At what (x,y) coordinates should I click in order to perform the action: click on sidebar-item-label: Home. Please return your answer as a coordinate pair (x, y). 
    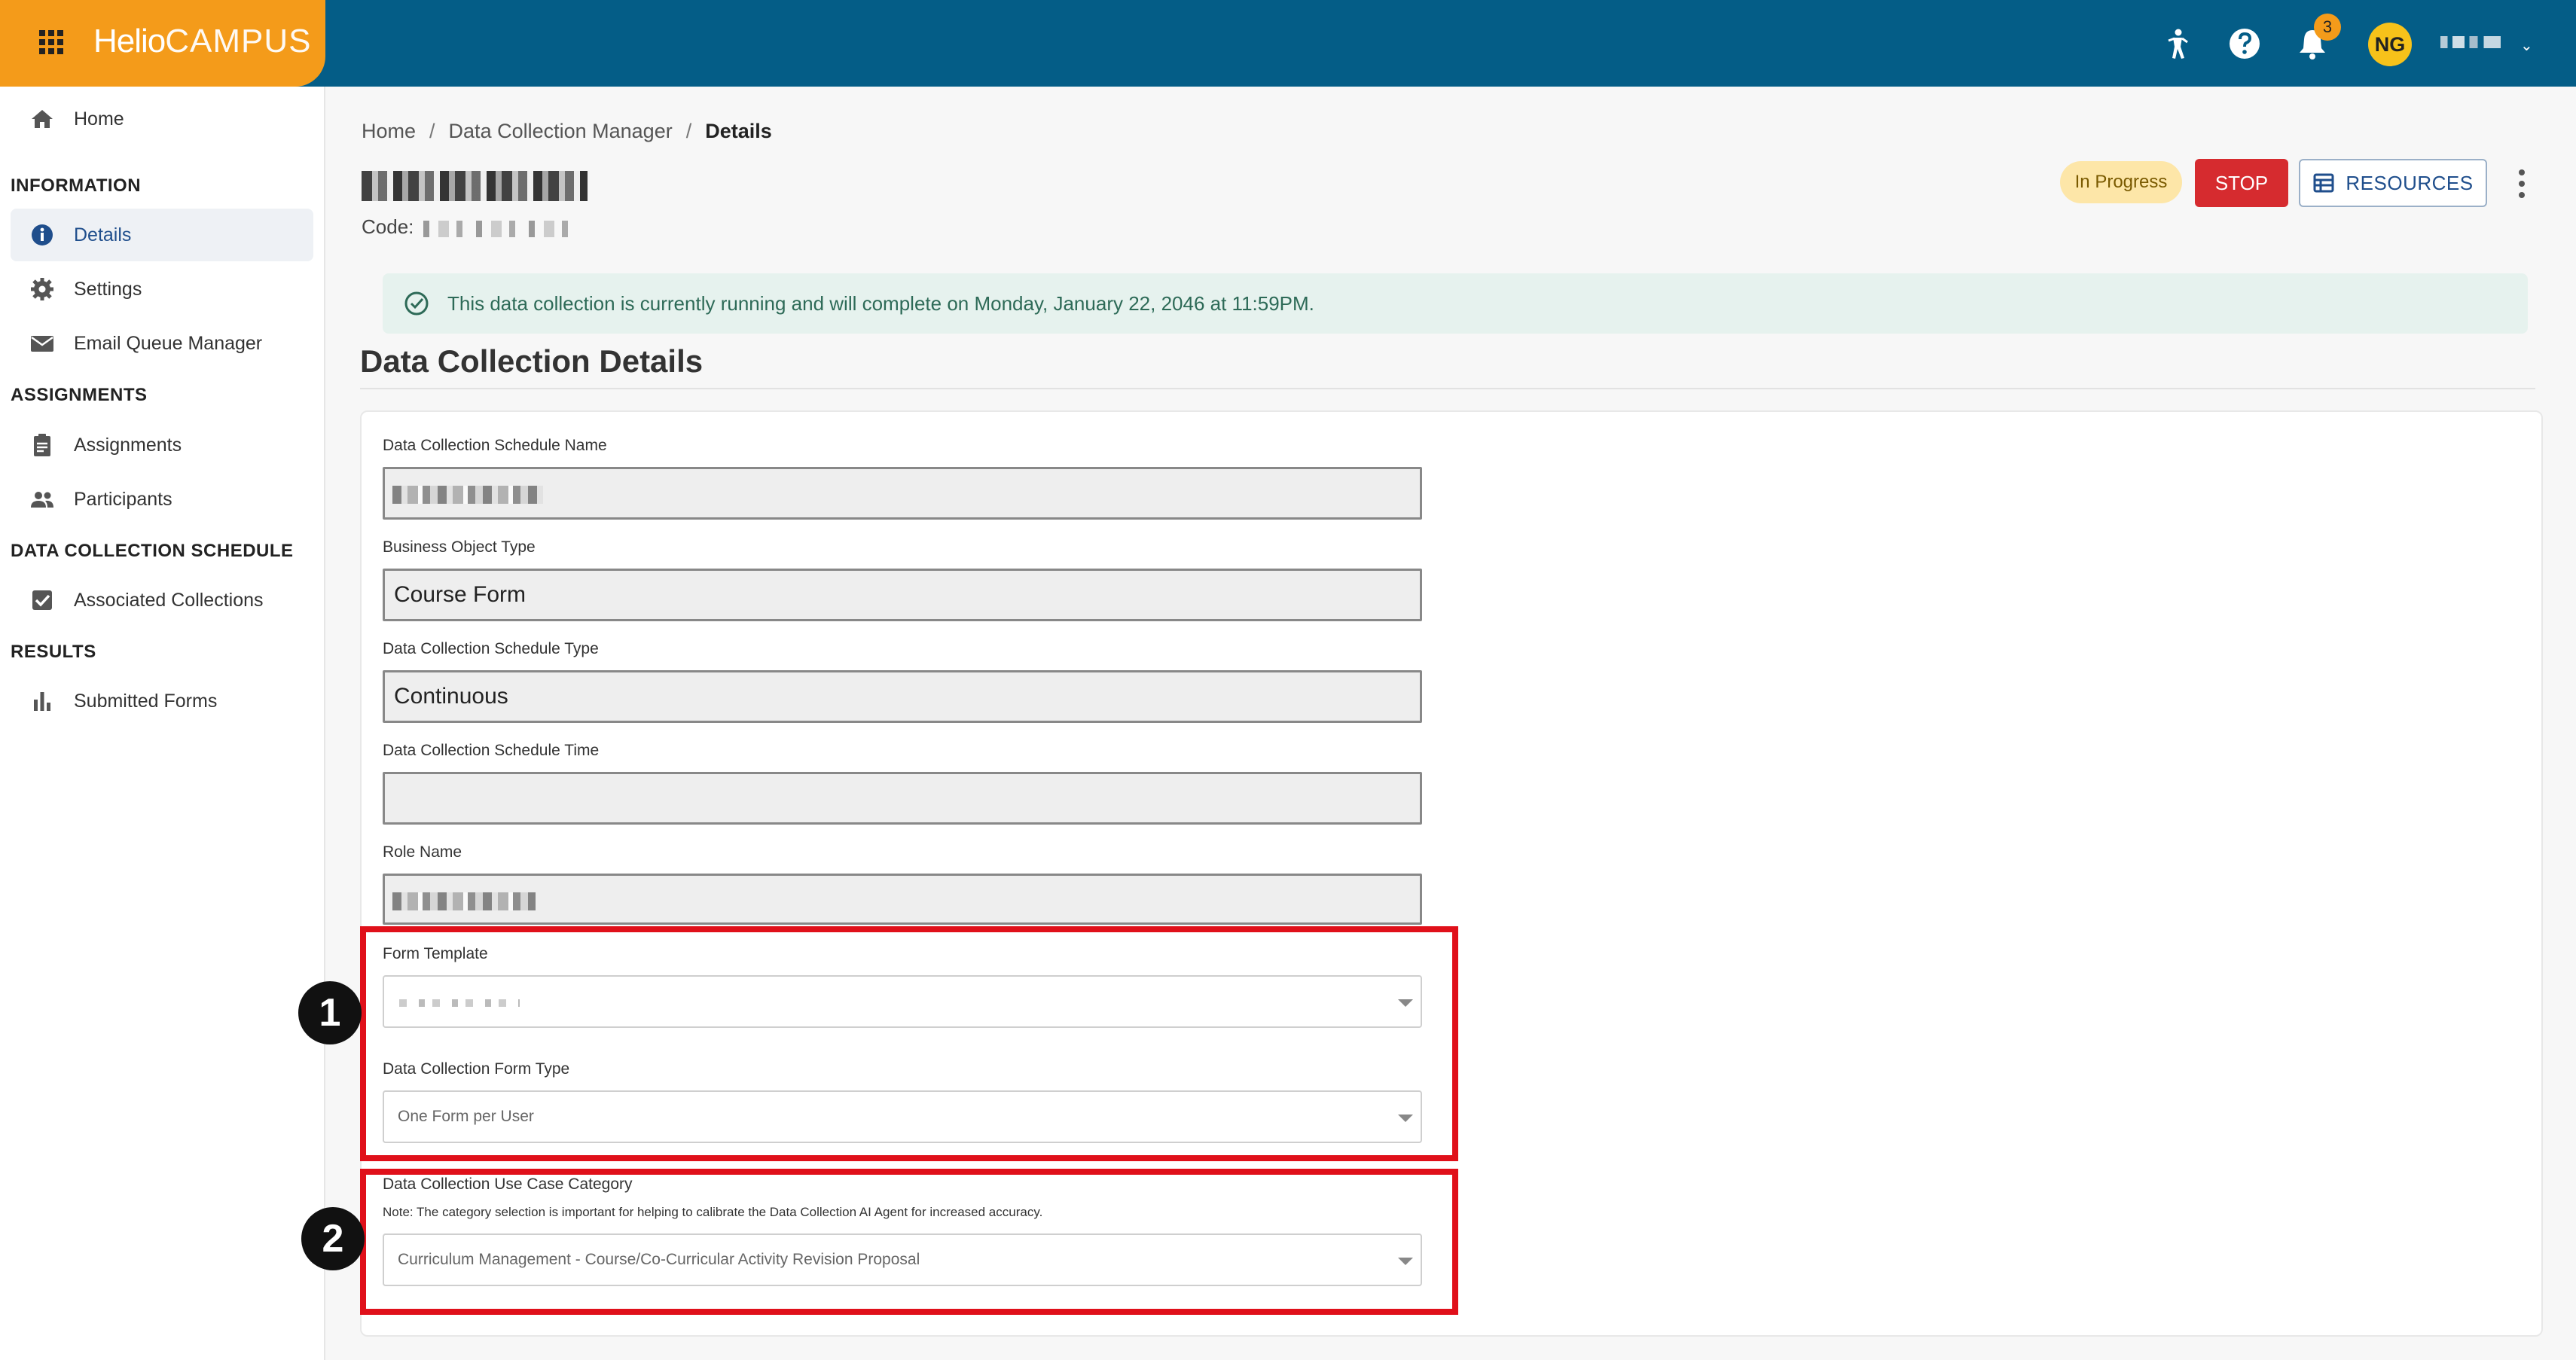
    Looking at the image, I should click on (99, 119).